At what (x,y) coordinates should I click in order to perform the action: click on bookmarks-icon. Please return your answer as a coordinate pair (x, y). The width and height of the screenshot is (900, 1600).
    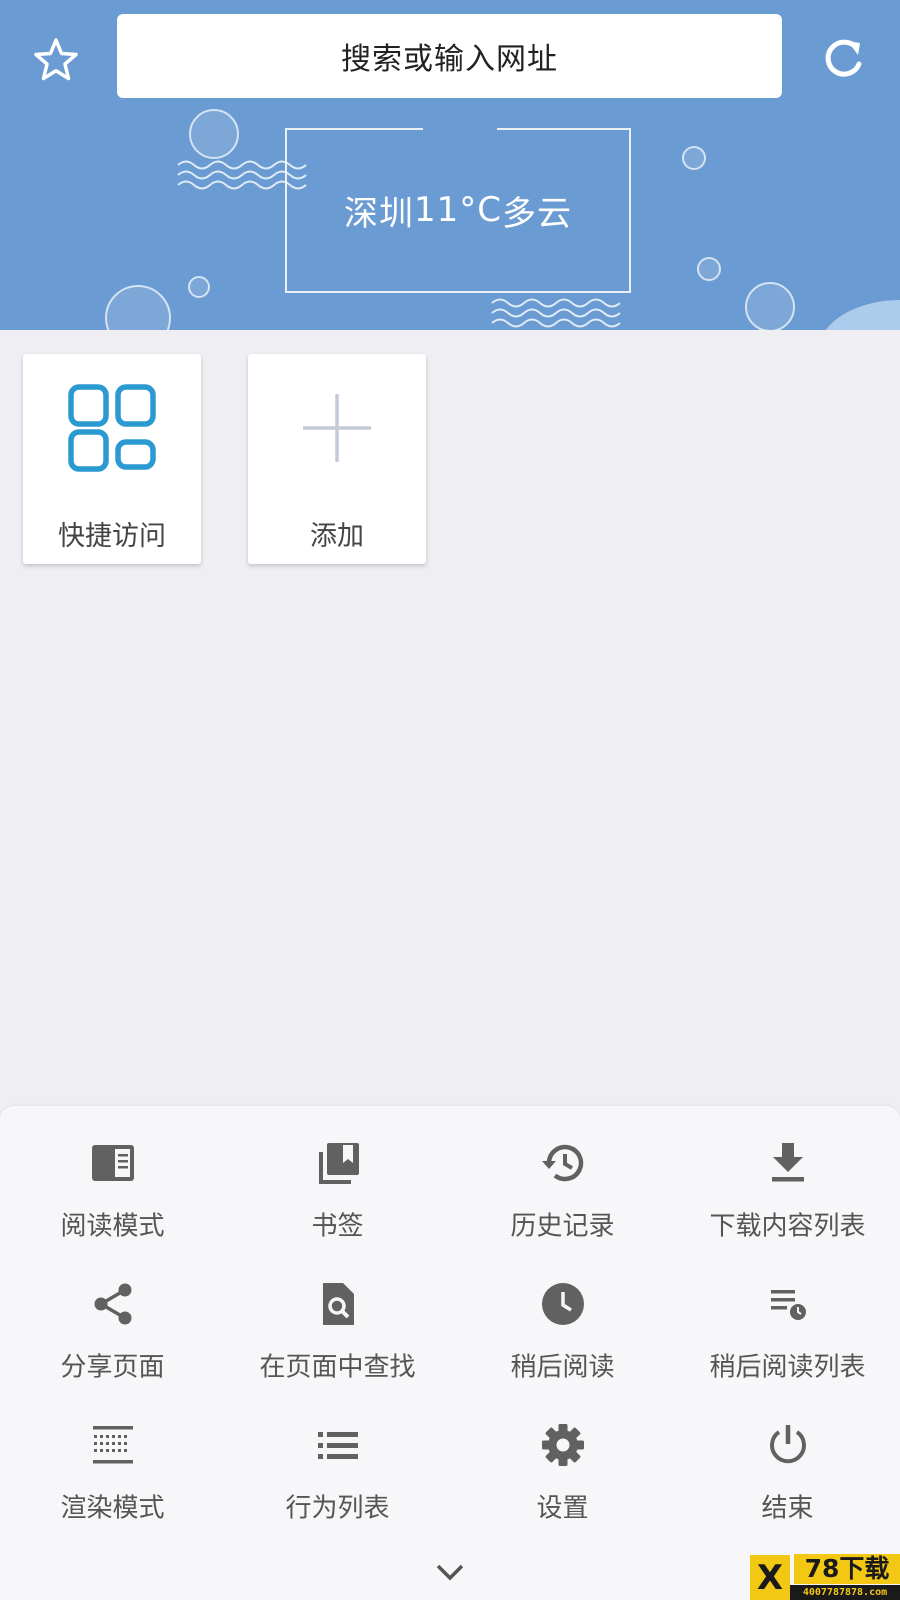
    Looking at the image, I should click on (339, 1163).